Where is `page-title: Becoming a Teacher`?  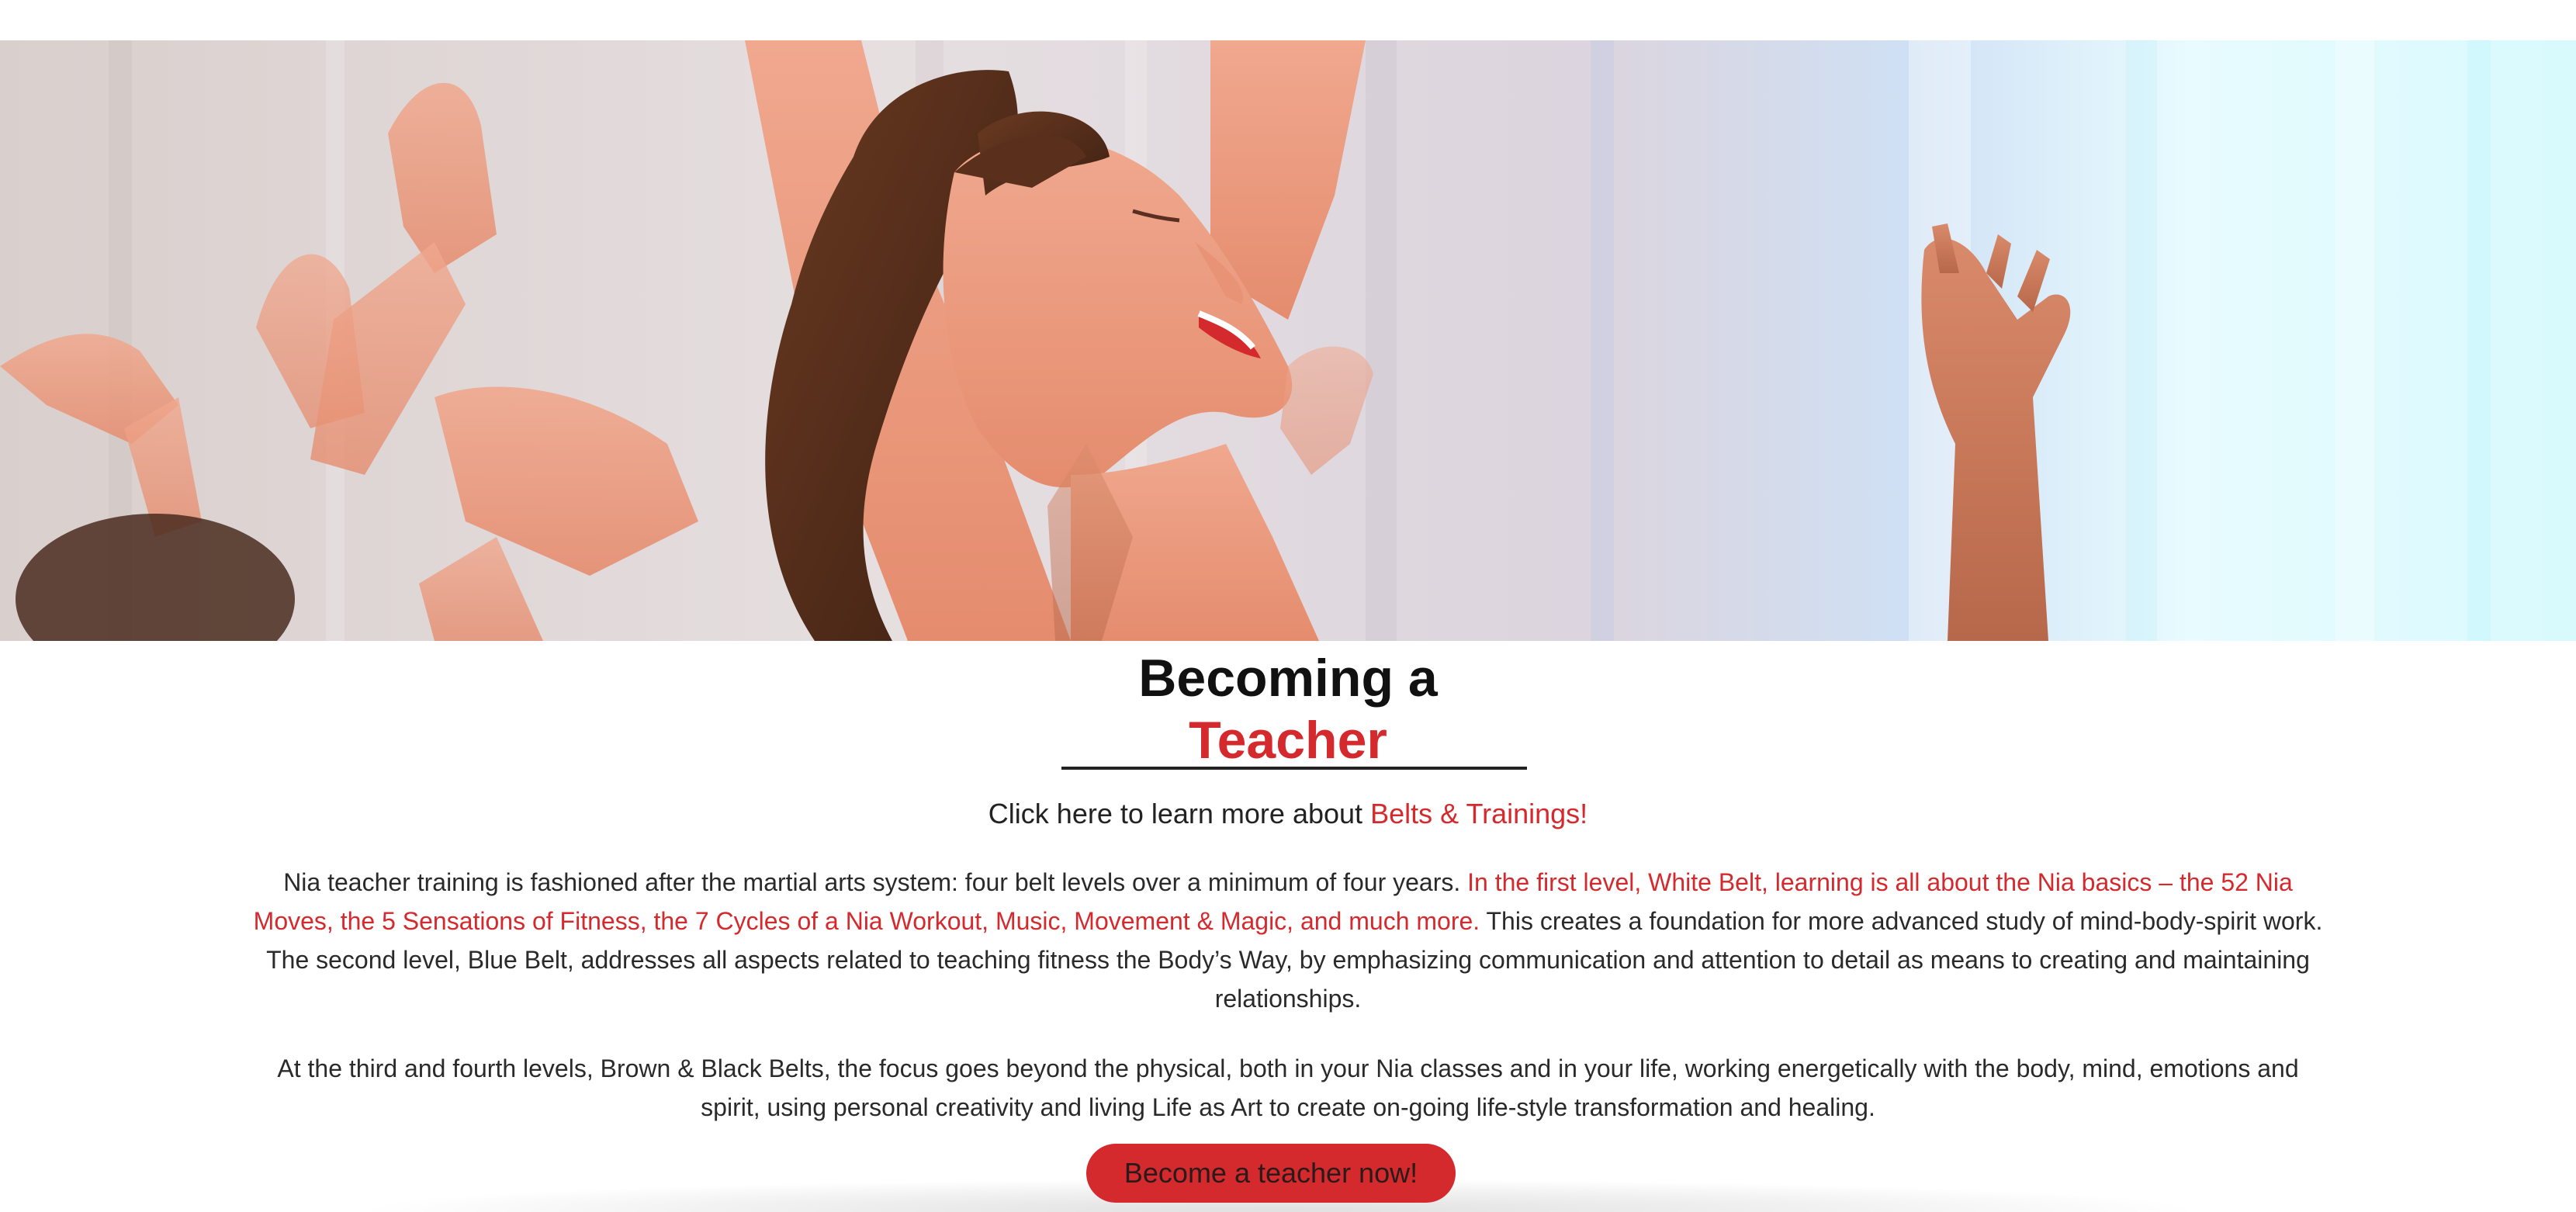 page-title: Becoming a Teacher is located at coordinates (1288, 709).